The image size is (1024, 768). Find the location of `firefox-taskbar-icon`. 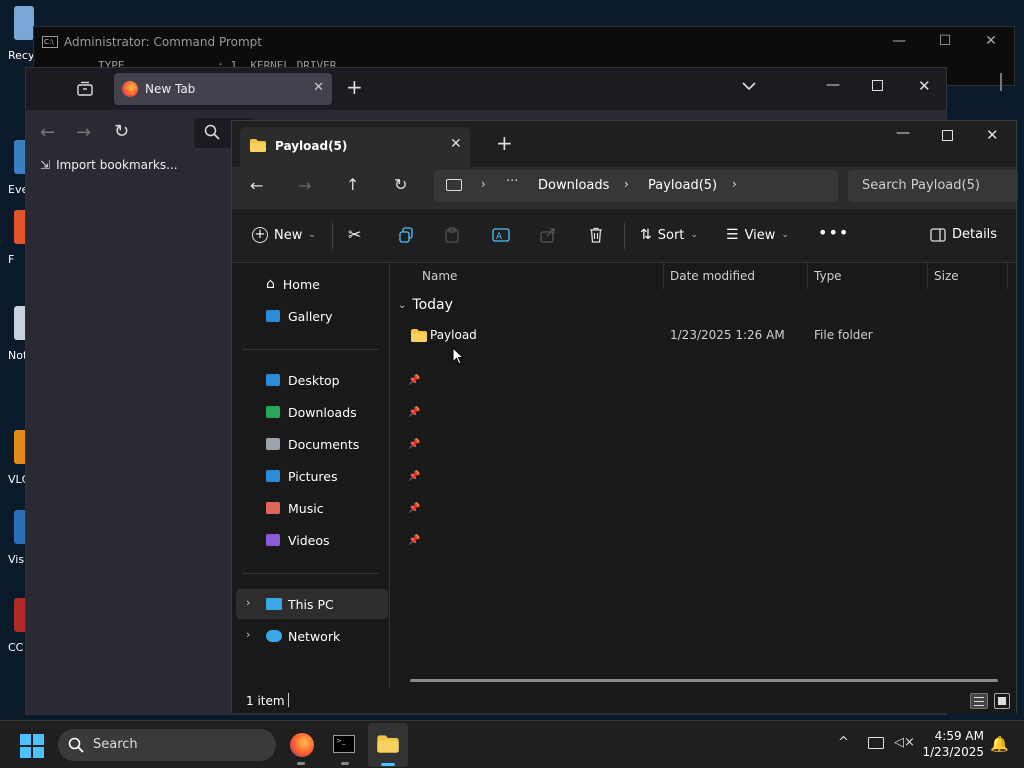

firefox-taskbar-icon is located at coordinates (302, 745).